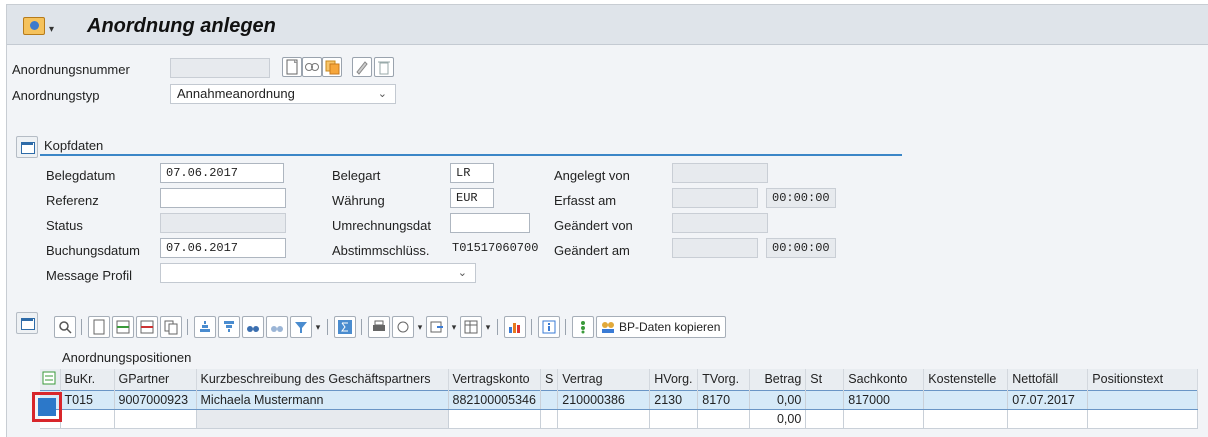  I want to click on info-button, so click(549, 327).